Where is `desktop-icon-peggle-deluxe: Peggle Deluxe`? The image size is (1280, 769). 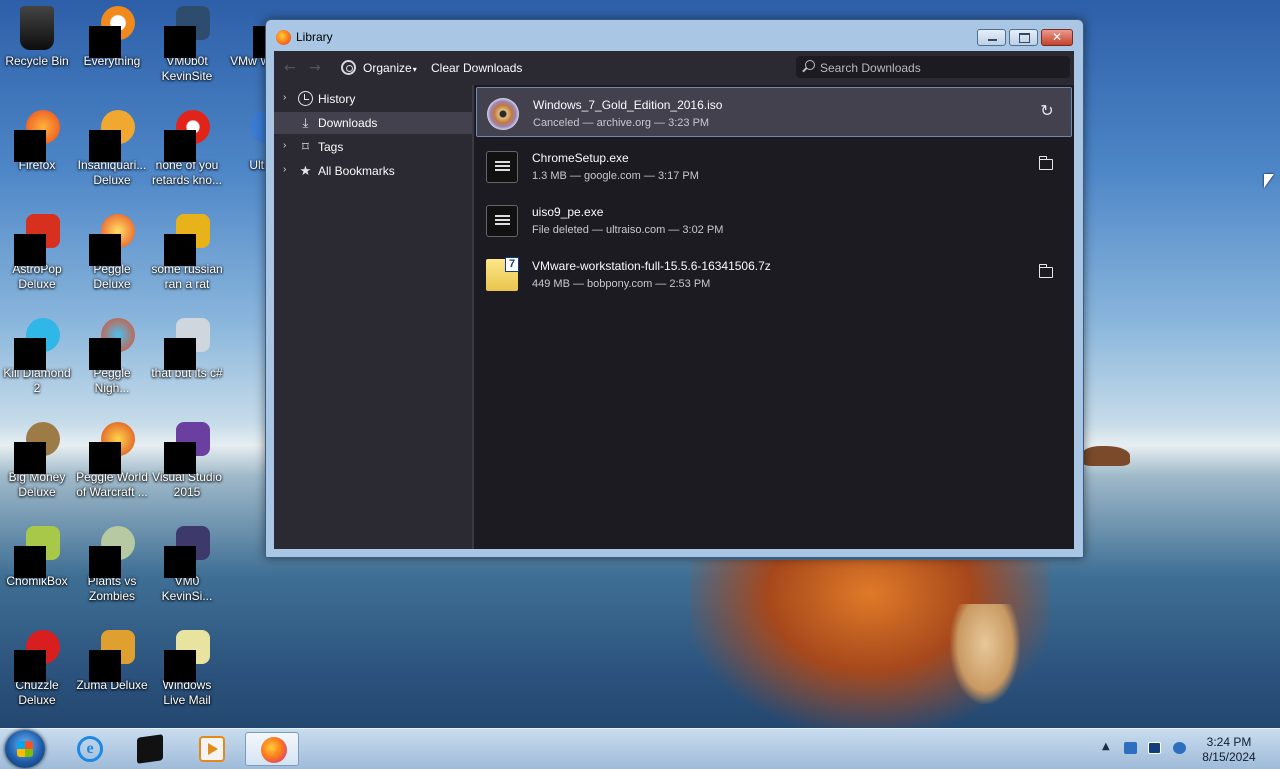
desktop-icon-peggle-deluxe: Peggle Deluxe is located at coordinates (112, 253).